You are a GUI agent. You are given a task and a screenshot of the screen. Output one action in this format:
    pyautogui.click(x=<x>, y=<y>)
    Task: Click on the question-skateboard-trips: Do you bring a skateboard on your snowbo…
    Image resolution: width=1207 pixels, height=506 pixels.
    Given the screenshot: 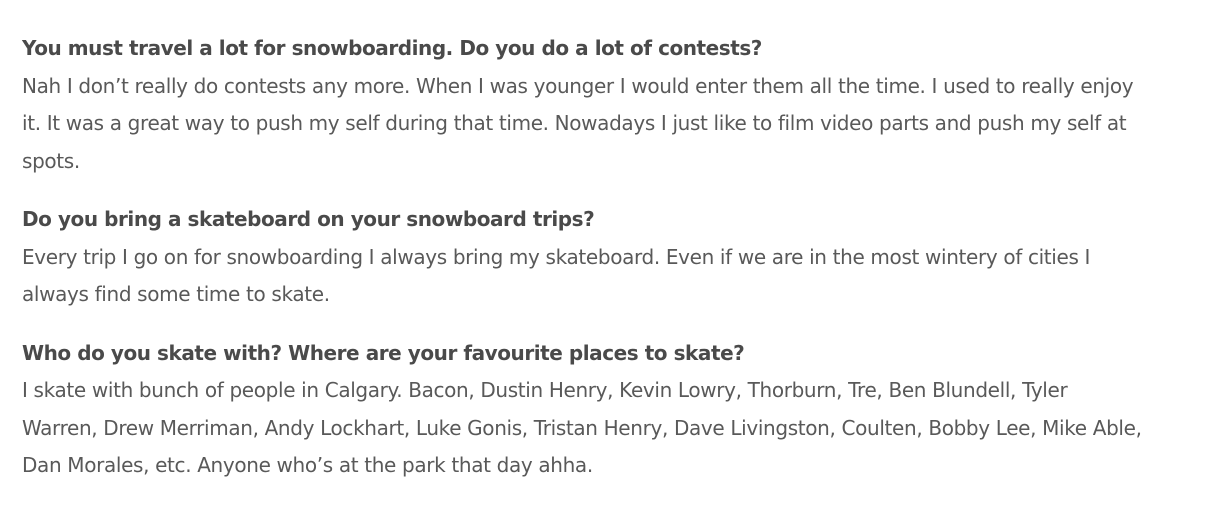 What is the action you would take?
    pyautogui.click(x=308, y=219)
    